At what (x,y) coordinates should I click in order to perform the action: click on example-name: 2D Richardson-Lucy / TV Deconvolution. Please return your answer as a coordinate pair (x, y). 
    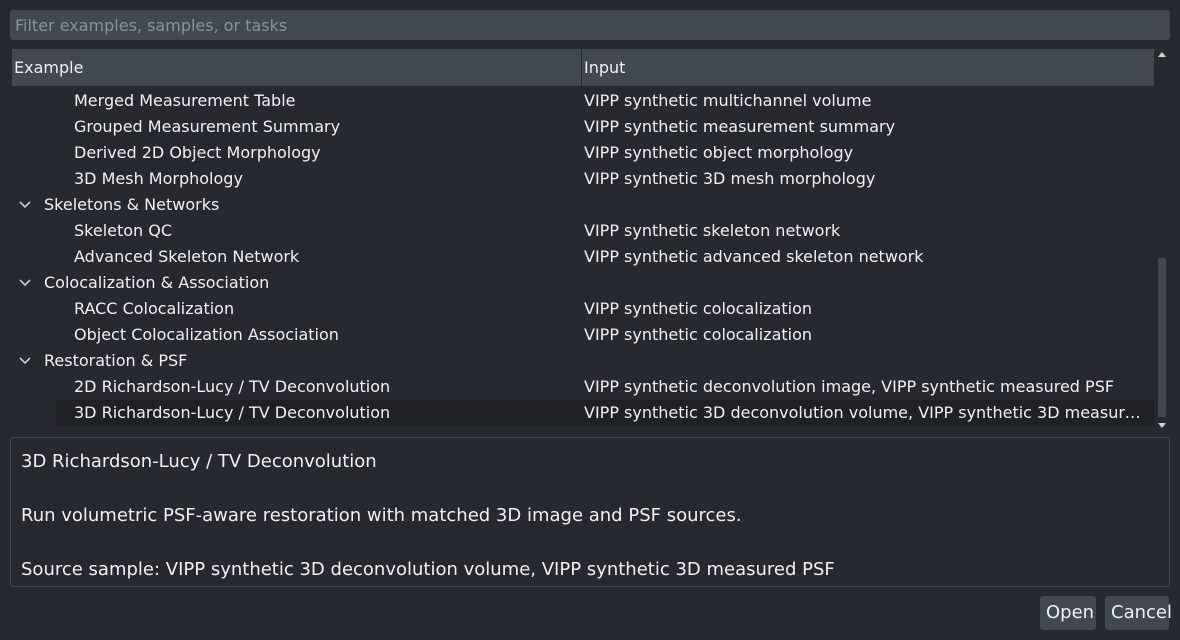
    Looking at the image, I should click on (232, 386).